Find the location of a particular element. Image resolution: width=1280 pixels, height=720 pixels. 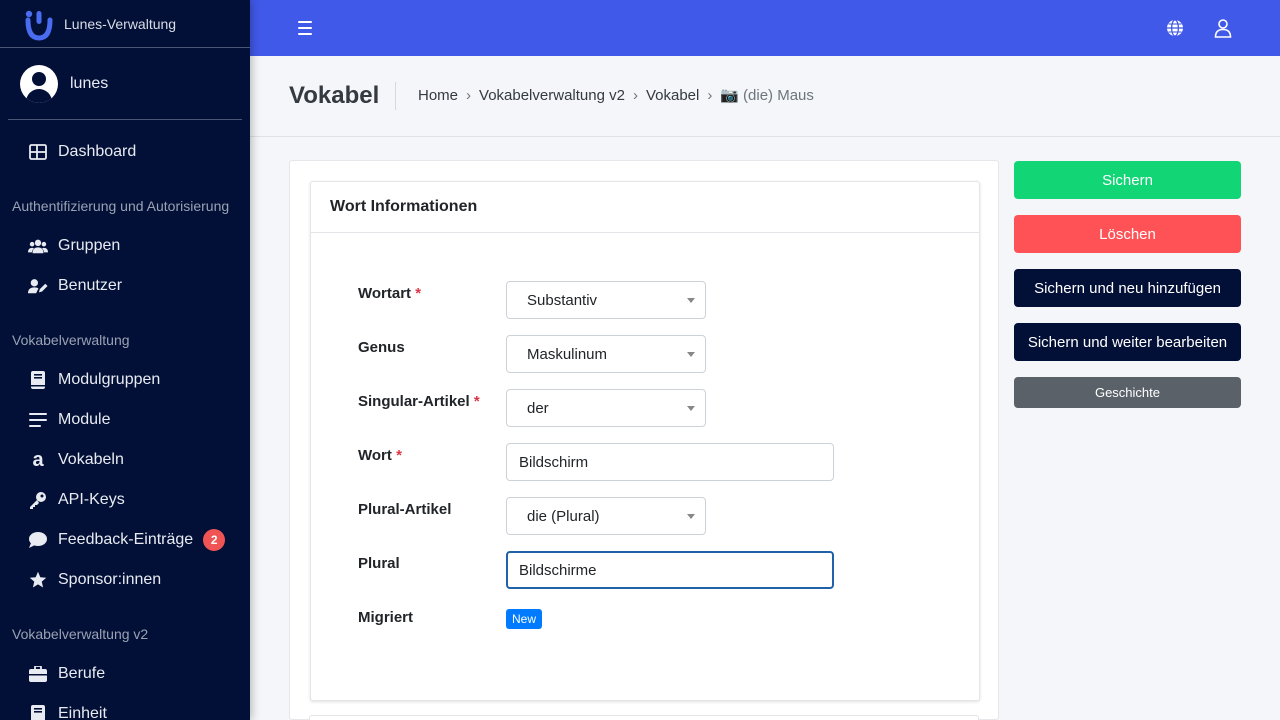

sidebar-item-benutzer: Benutzer is located at coordinates (125, 286).